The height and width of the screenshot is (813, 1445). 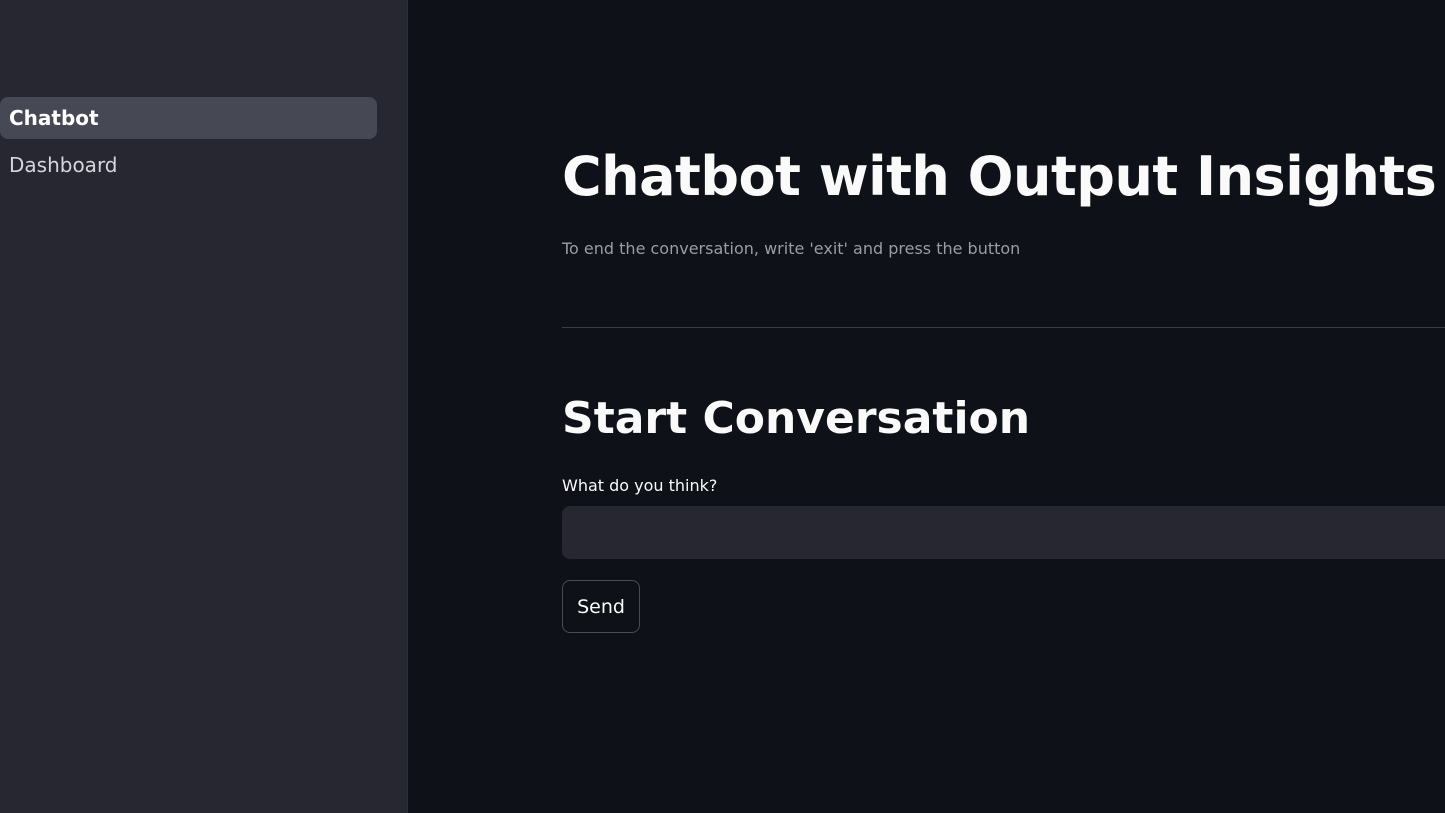 What do you see at coordinates (601, 606) in the screenshot?
I see `send-button: Send` at bounding box center [601, 606].